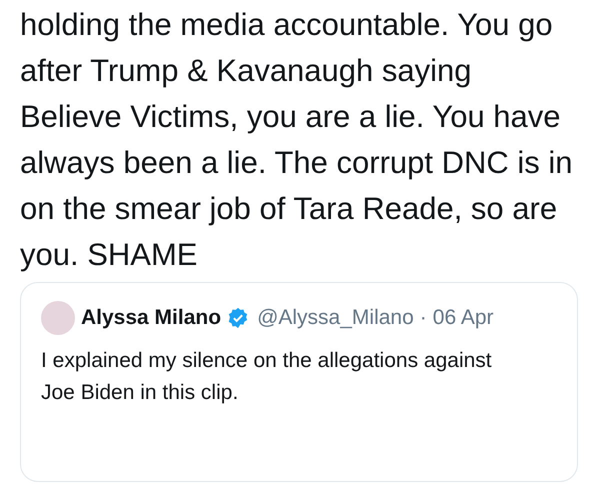  Describe the element at coordinates (58, 318) in the screenshot. I see `avatar` at that location.